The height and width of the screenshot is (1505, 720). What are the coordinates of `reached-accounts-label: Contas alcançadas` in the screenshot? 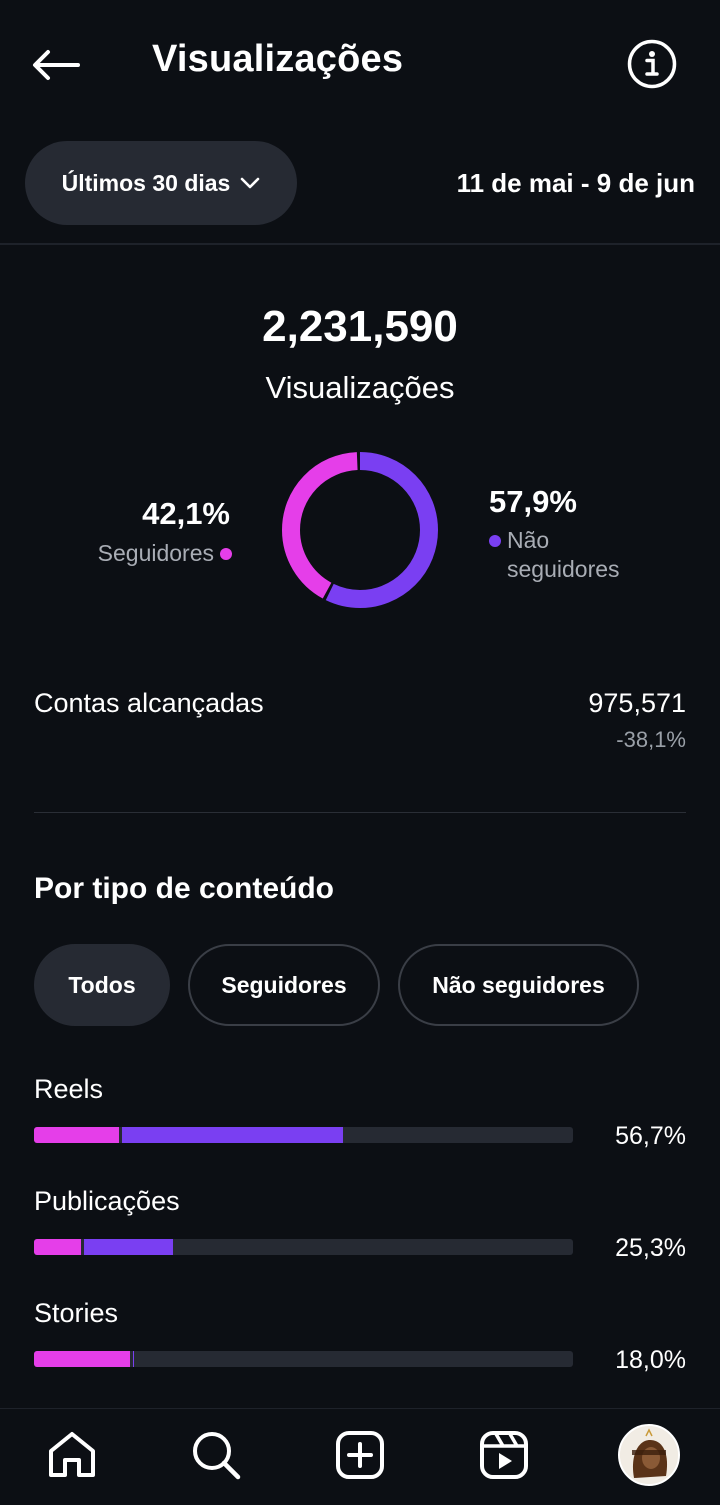 It's located at (149, 703).